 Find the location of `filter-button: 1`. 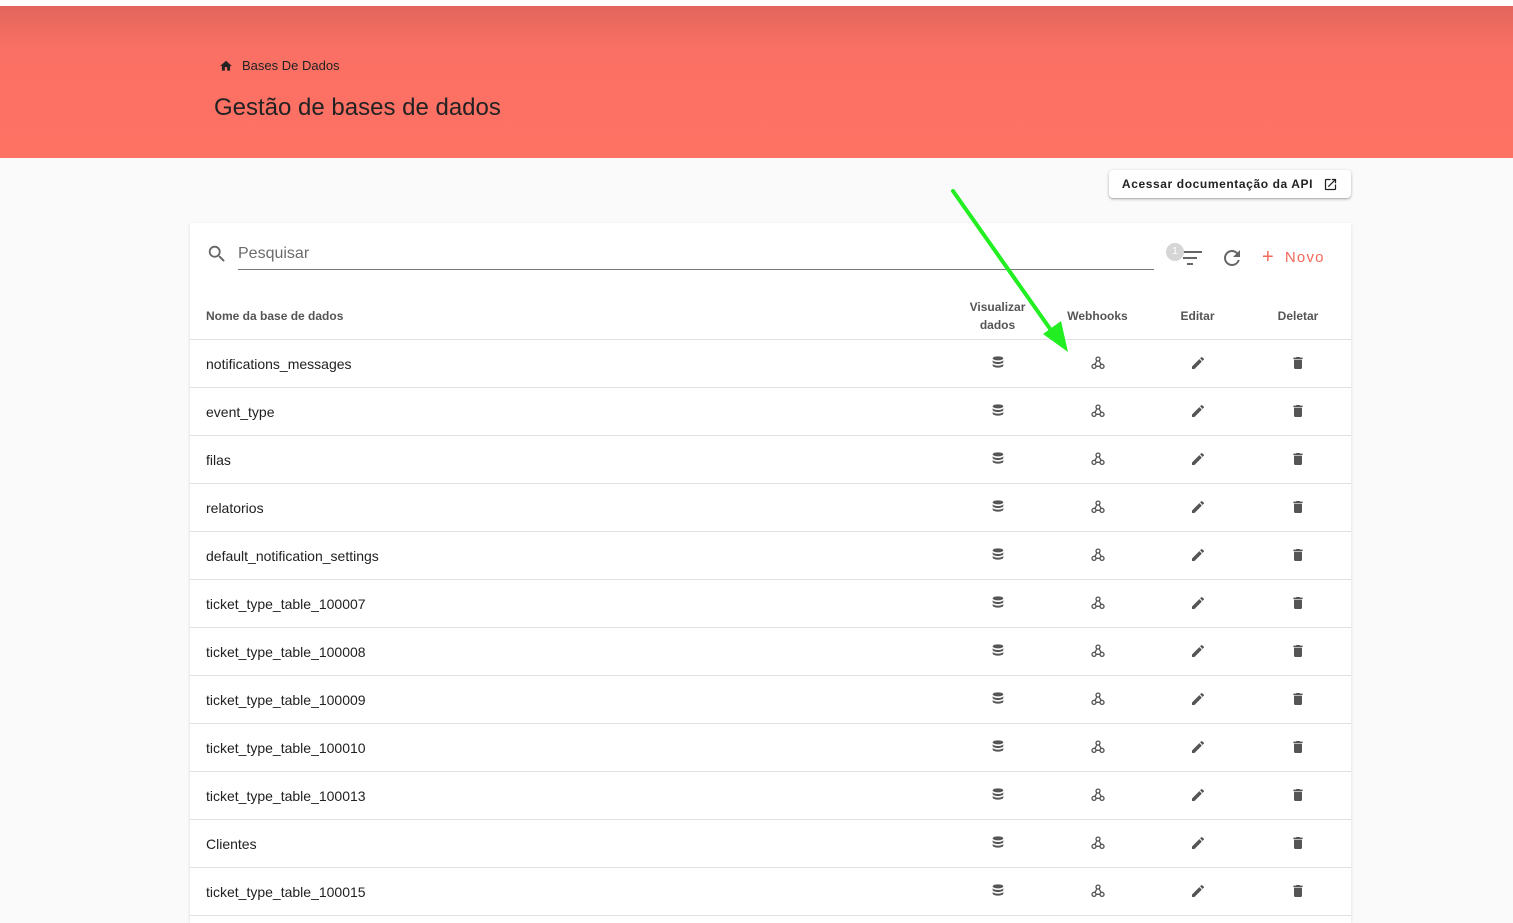

filter-button: 1 is located at coordinates (1186, 258).